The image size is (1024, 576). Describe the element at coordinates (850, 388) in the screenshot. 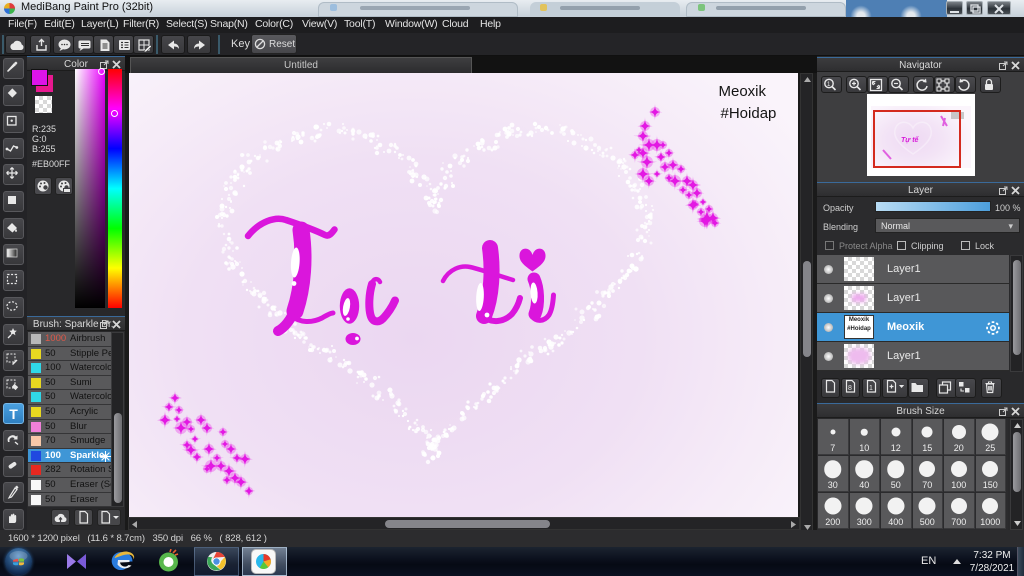

I see `svg-text: 8` at that location.